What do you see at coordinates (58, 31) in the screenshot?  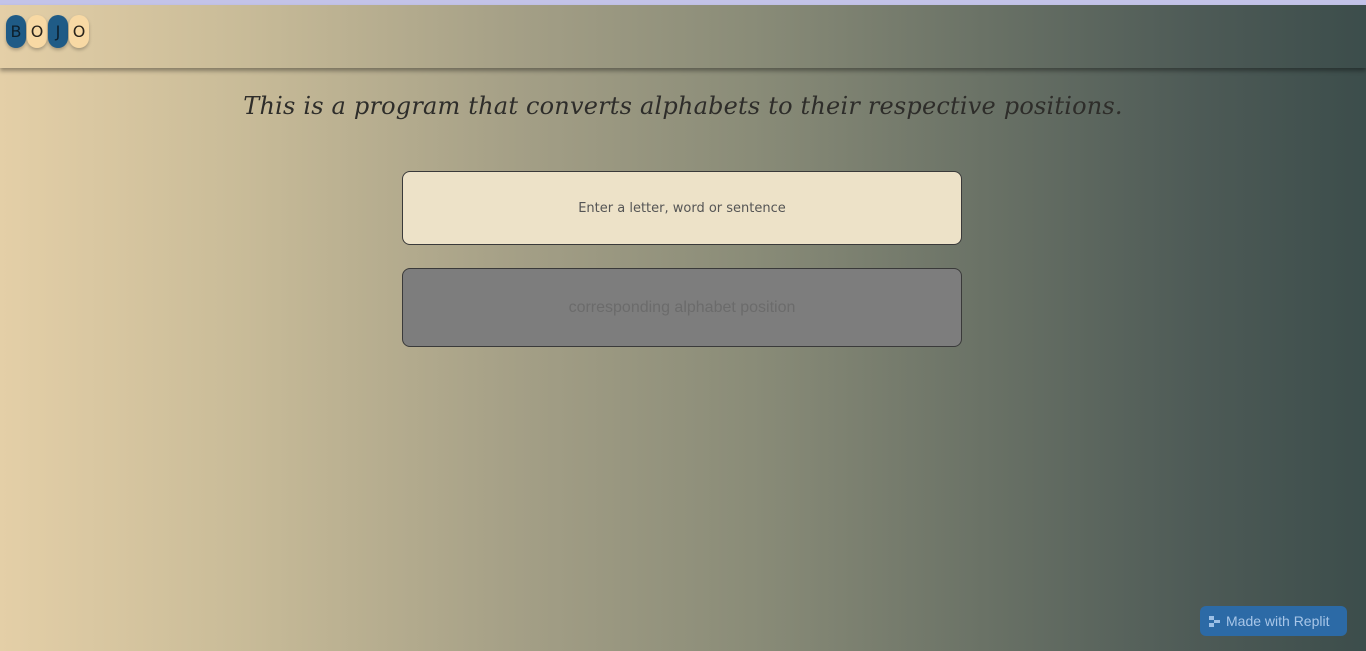 I see `logo-letter: J` at bounding box center [58, 31].